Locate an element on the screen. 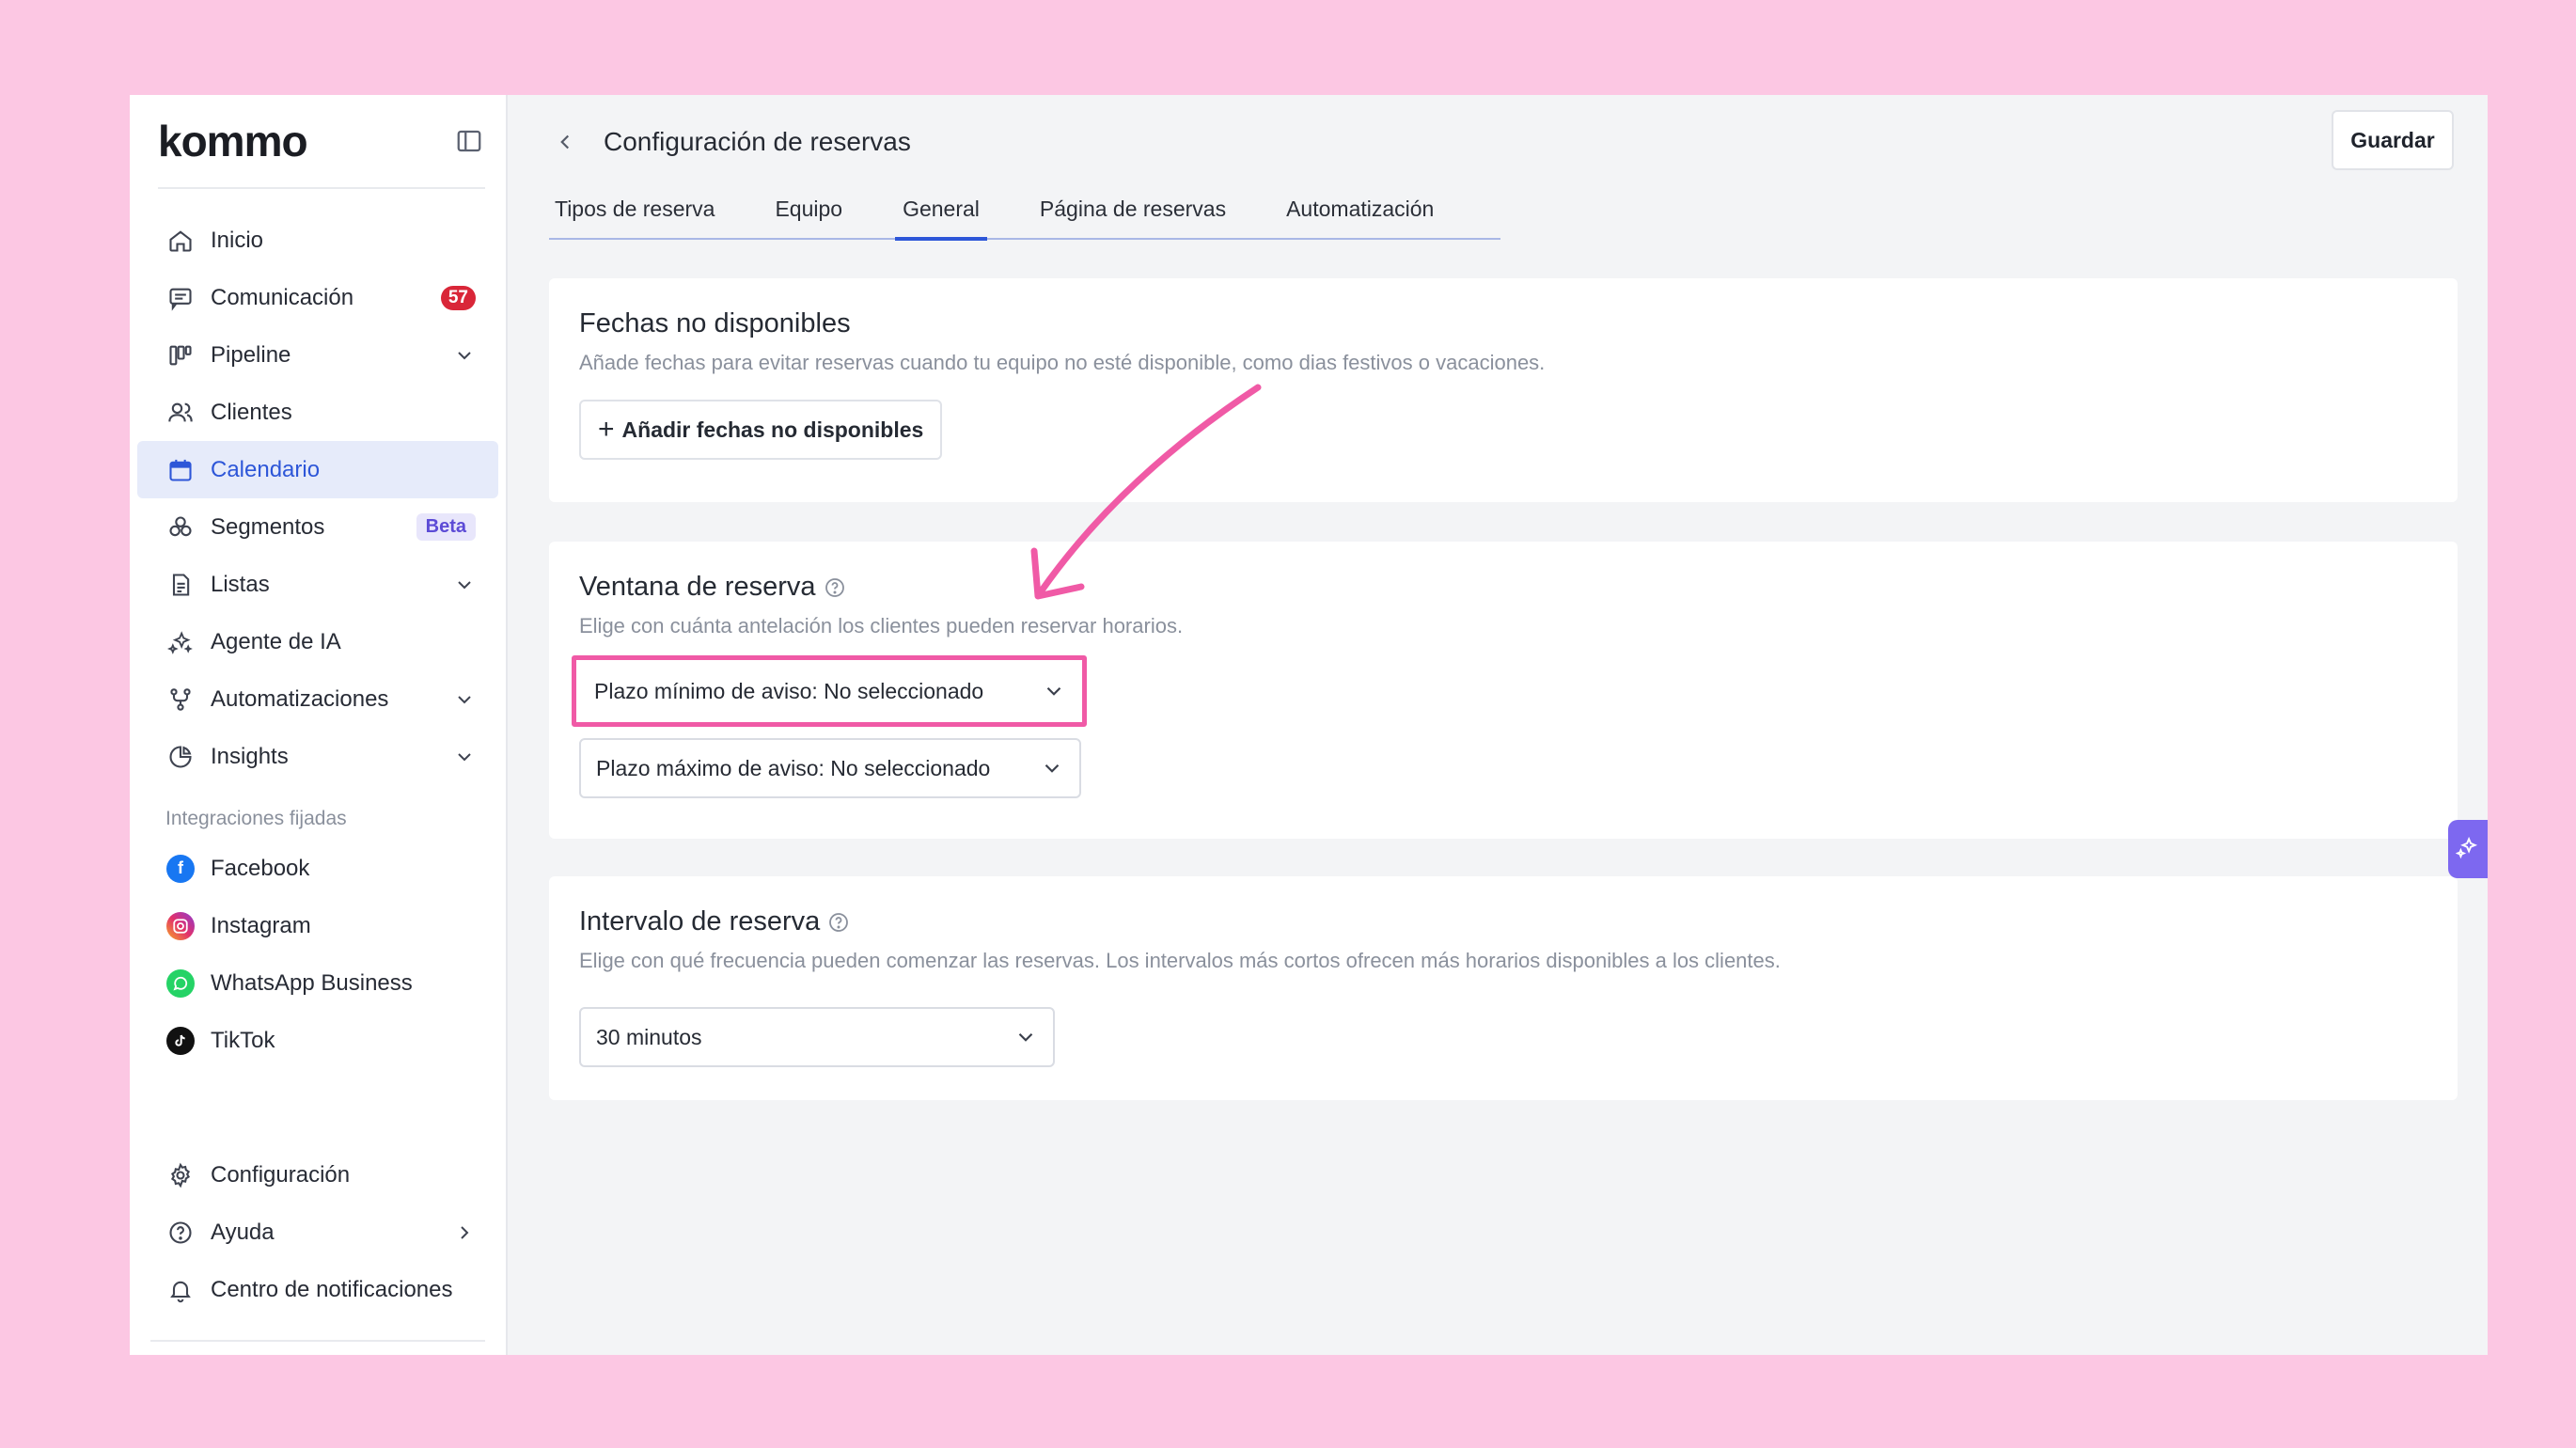 Image resolution: width=2576 pixels, height=1448 pixels. card-title: Intervalo de reserva is located at coordinates (1503, 921).